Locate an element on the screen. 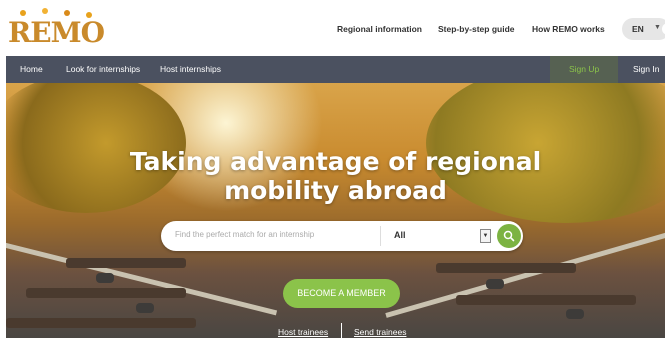  remo-logo: REMO is located at coordinates (56, 28).